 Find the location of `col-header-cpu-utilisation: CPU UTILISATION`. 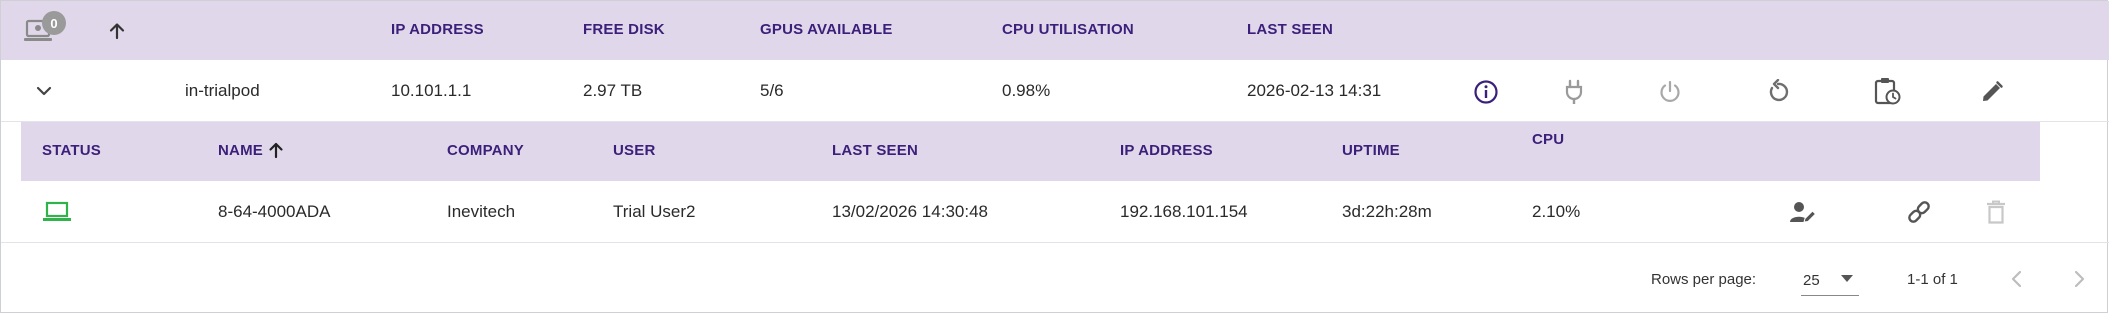

col-header-cpu-utilisation: CPU UTILISATION is located at coordinates (1068, 29).